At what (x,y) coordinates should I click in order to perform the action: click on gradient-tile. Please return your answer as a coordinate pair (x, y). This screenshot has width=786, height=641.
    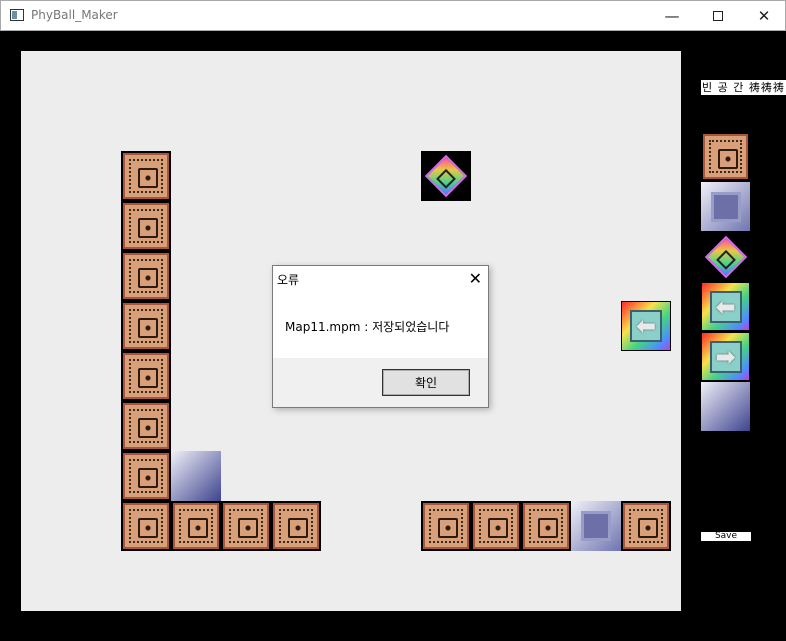
    Looking at the image, I should click on (196, 476).